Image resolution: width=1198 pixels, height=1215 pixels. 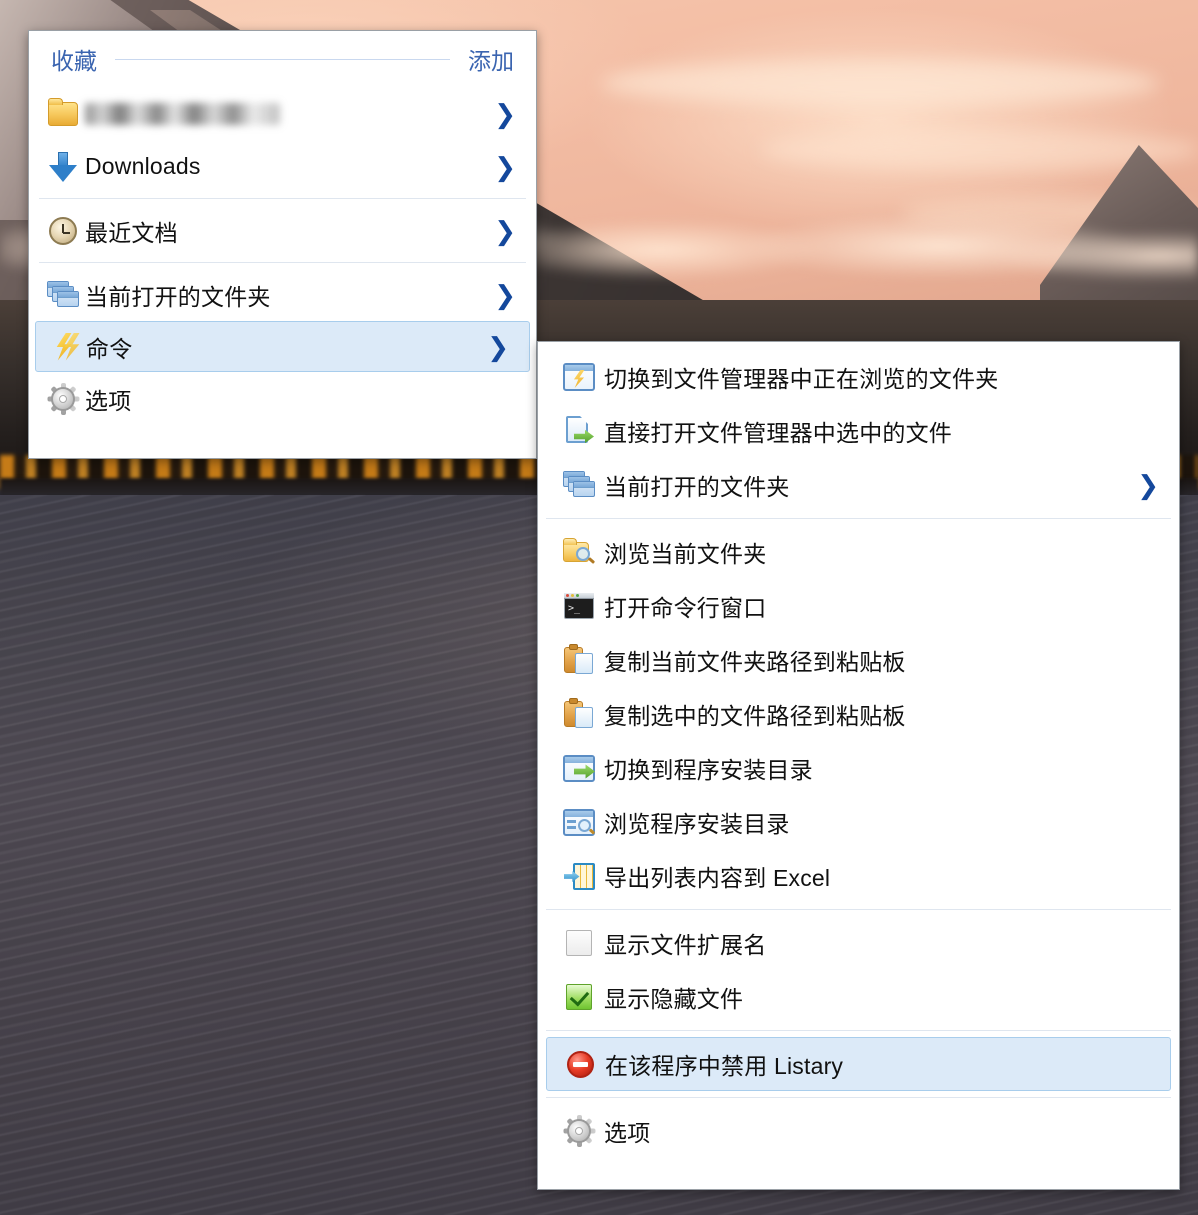 I want to click on menu-item-label: 最近文档, so click(x=131, y=232).